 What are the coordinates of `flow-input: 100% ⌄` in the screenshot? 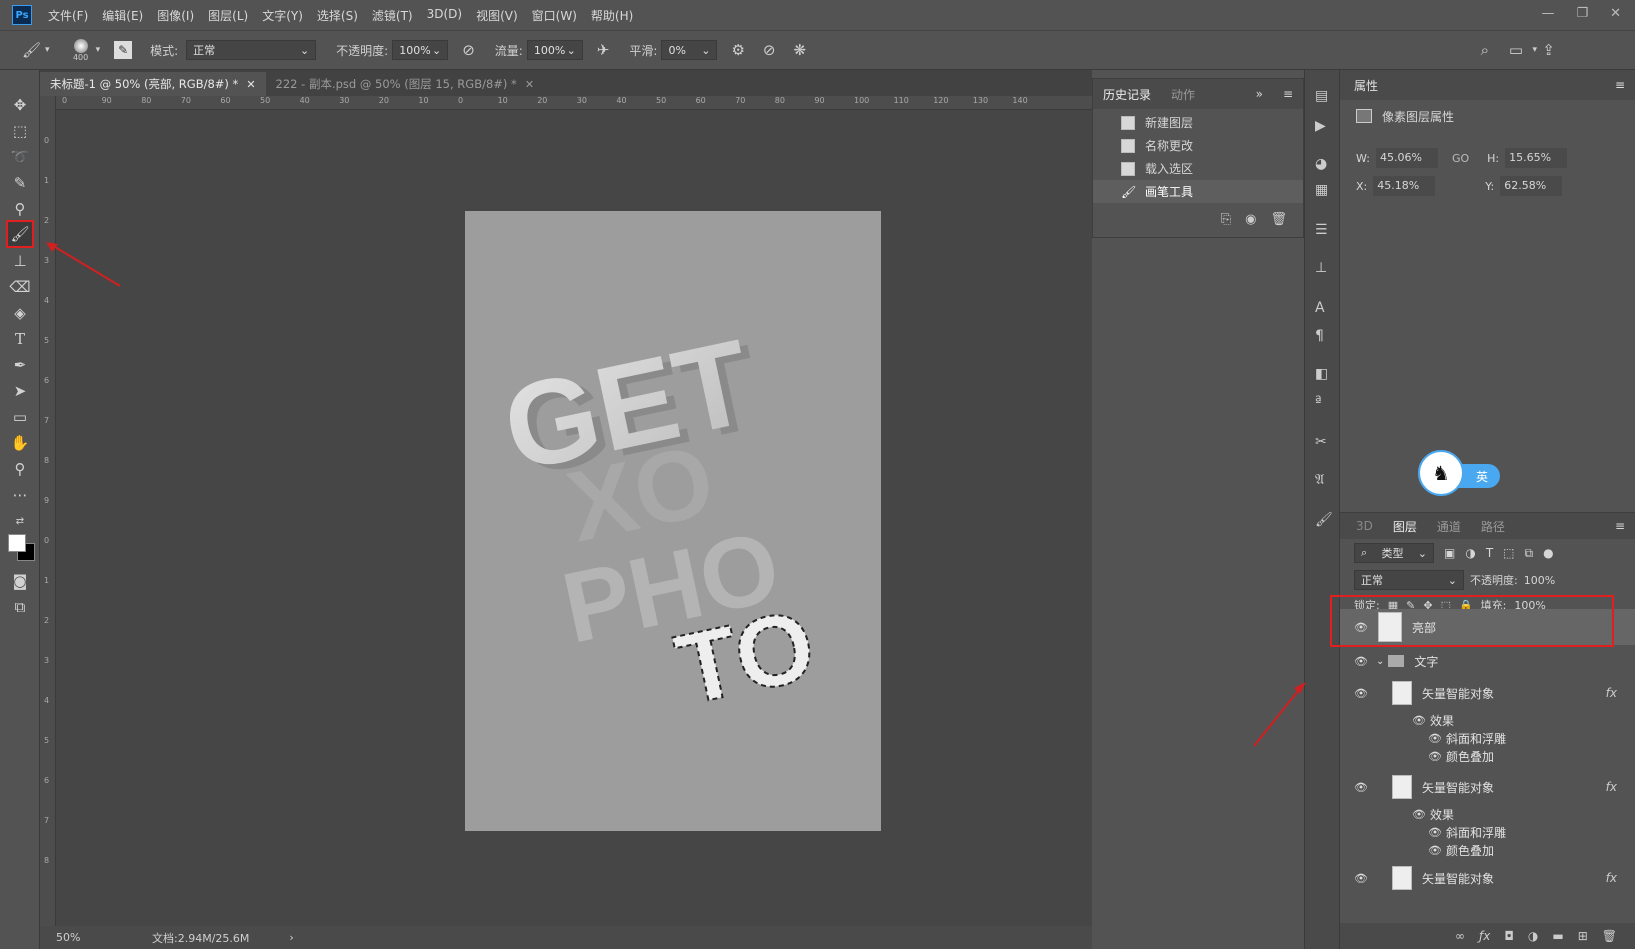 It's located at (554, 50).